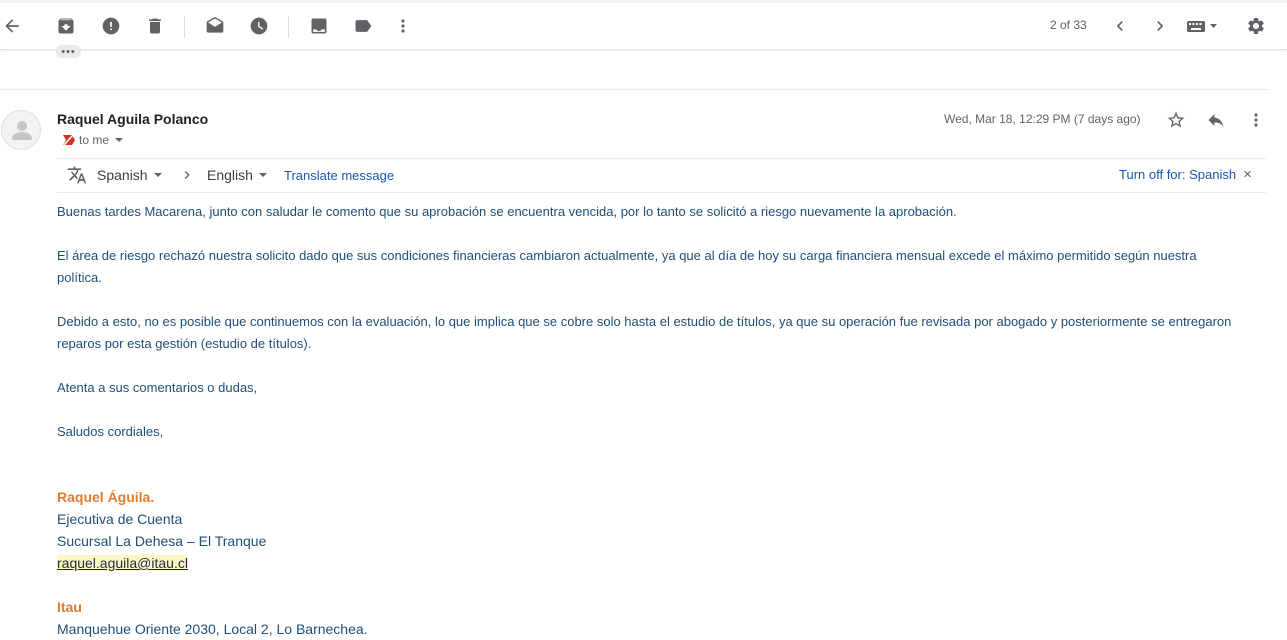  Describe the element at coordinates (155, 26) in the screenshot. I see `delete-icon` at that location.